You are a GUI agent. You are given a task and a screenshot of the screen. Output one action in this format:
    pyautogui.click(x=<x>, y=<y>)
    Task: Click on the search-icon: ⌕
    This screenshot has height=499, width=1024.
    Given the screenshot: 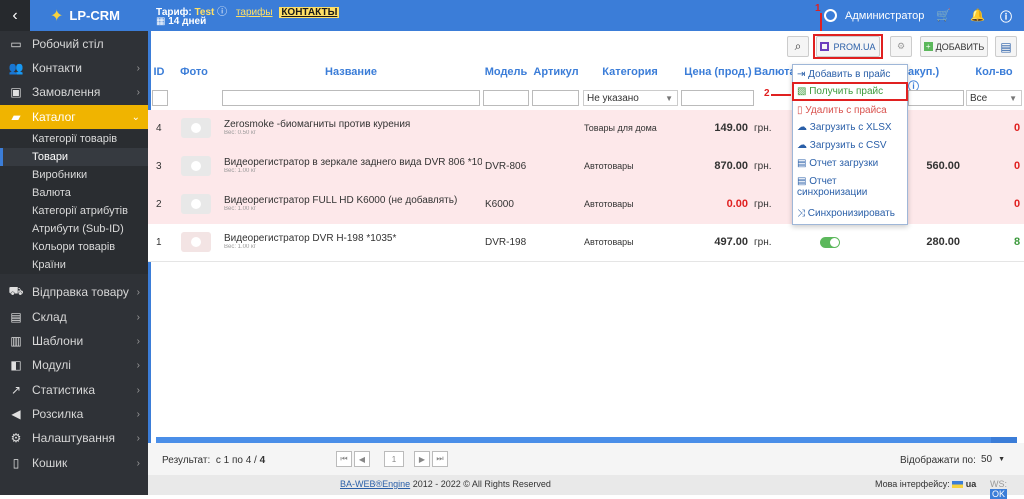 What is the action you would take?
    pyautogui.click(x=798, y=46)
    